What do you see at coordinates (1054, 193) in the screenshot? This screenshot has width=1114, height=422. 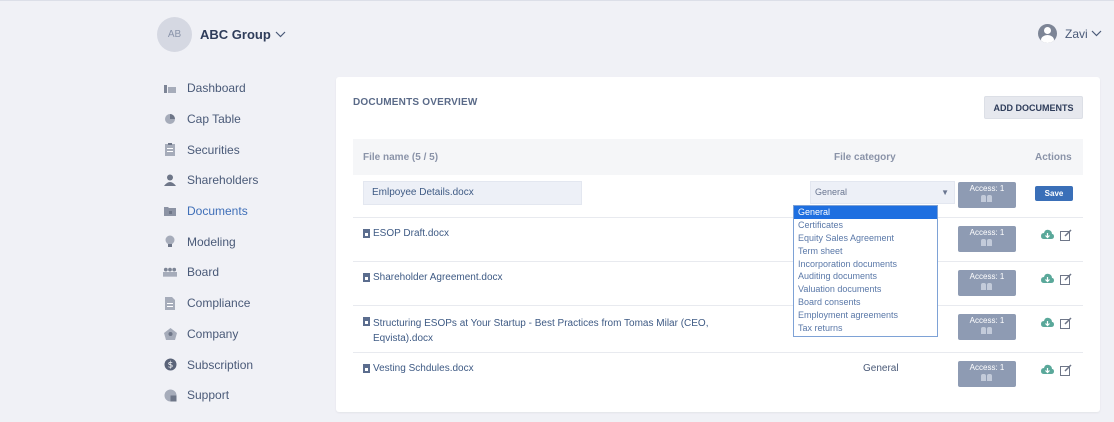 I see `save-button: Save` at bounding box center [1054, 193].